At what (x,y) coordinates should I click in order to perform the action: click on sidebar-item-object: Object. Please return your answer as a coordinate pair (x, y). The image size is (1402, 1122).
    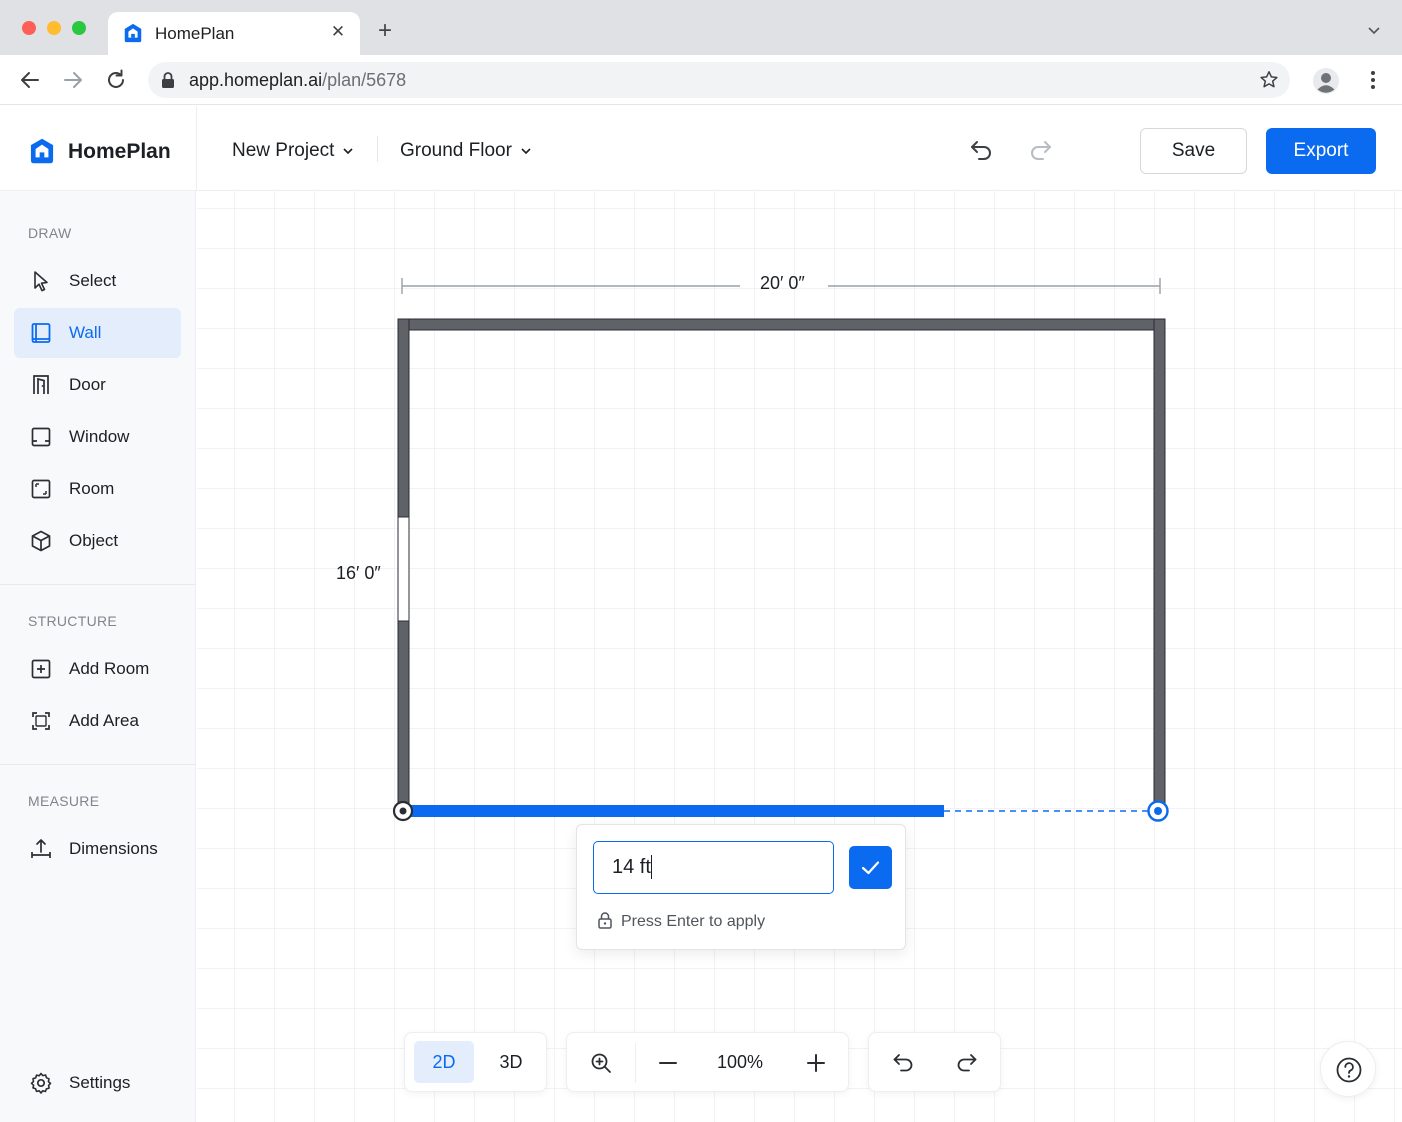
    Looking at the image, I should click on (97, 541).